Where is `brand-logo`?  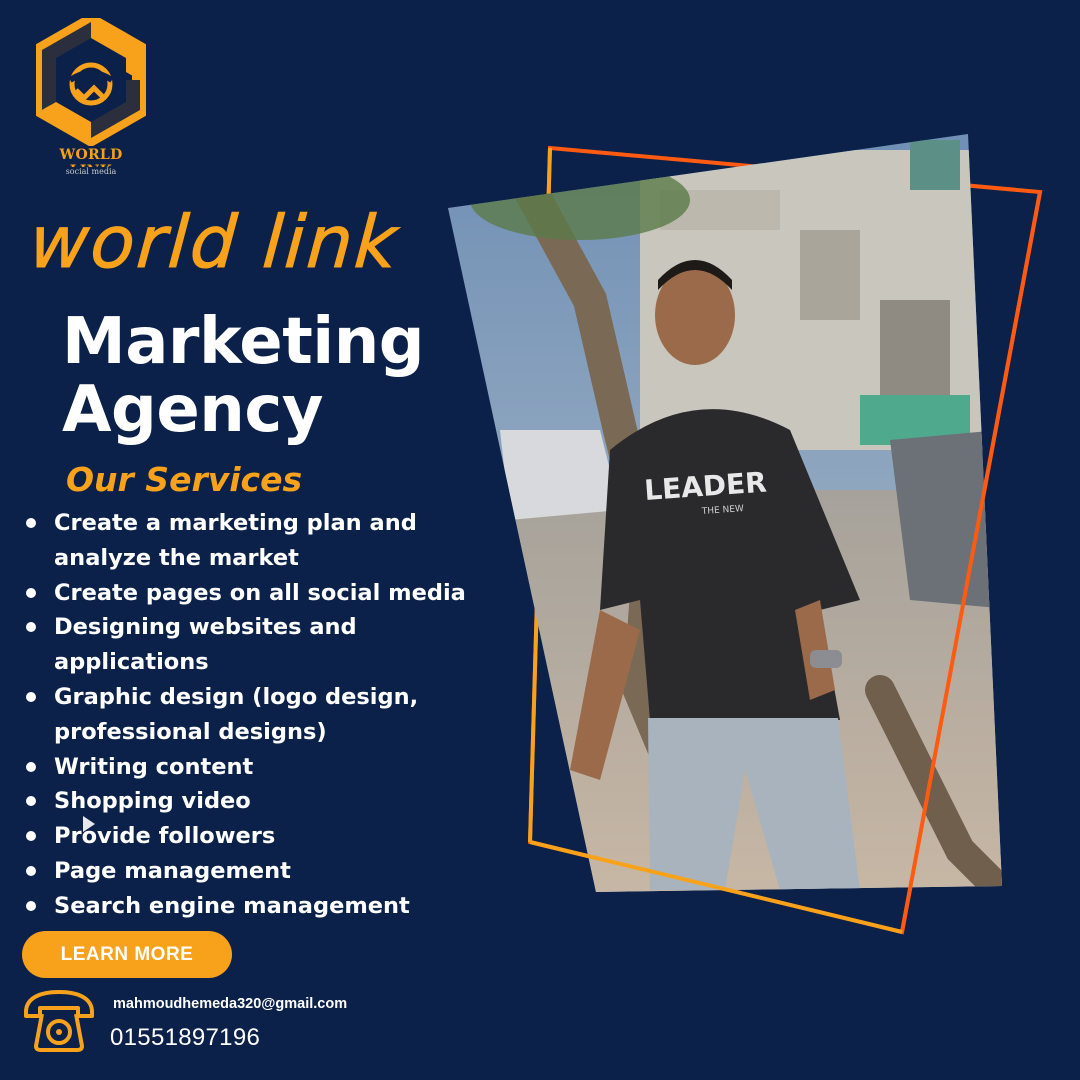 brand-logo is located at coordinates (91, 82).